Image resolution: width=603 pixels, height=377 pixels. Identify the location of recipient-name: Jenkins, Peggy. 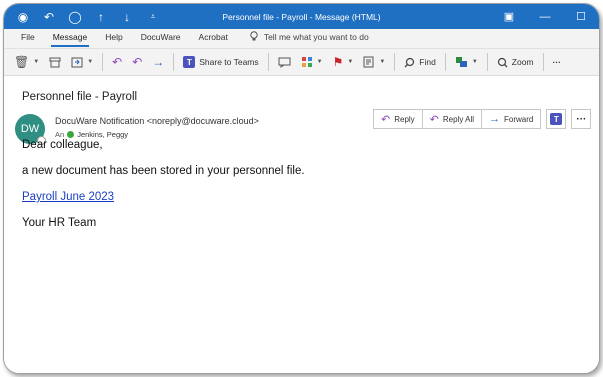
(102, 134).